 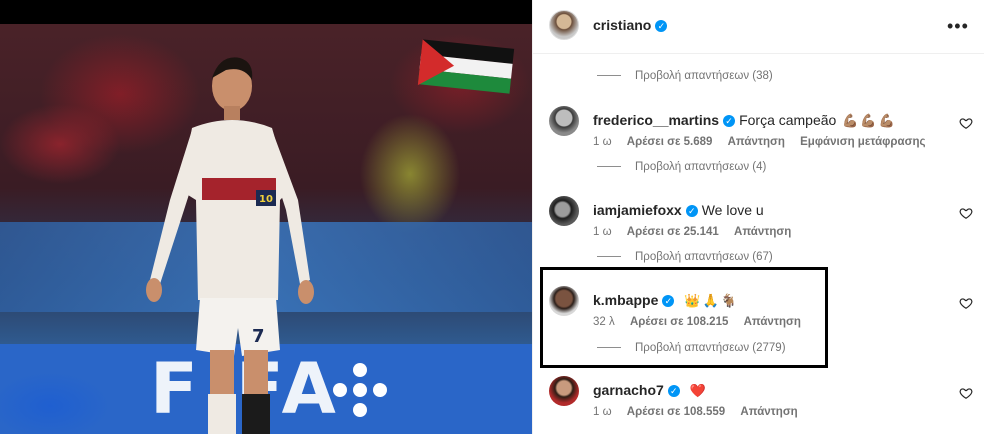 I want to click on player-figure: 7 10, so click(x=230, y=245).